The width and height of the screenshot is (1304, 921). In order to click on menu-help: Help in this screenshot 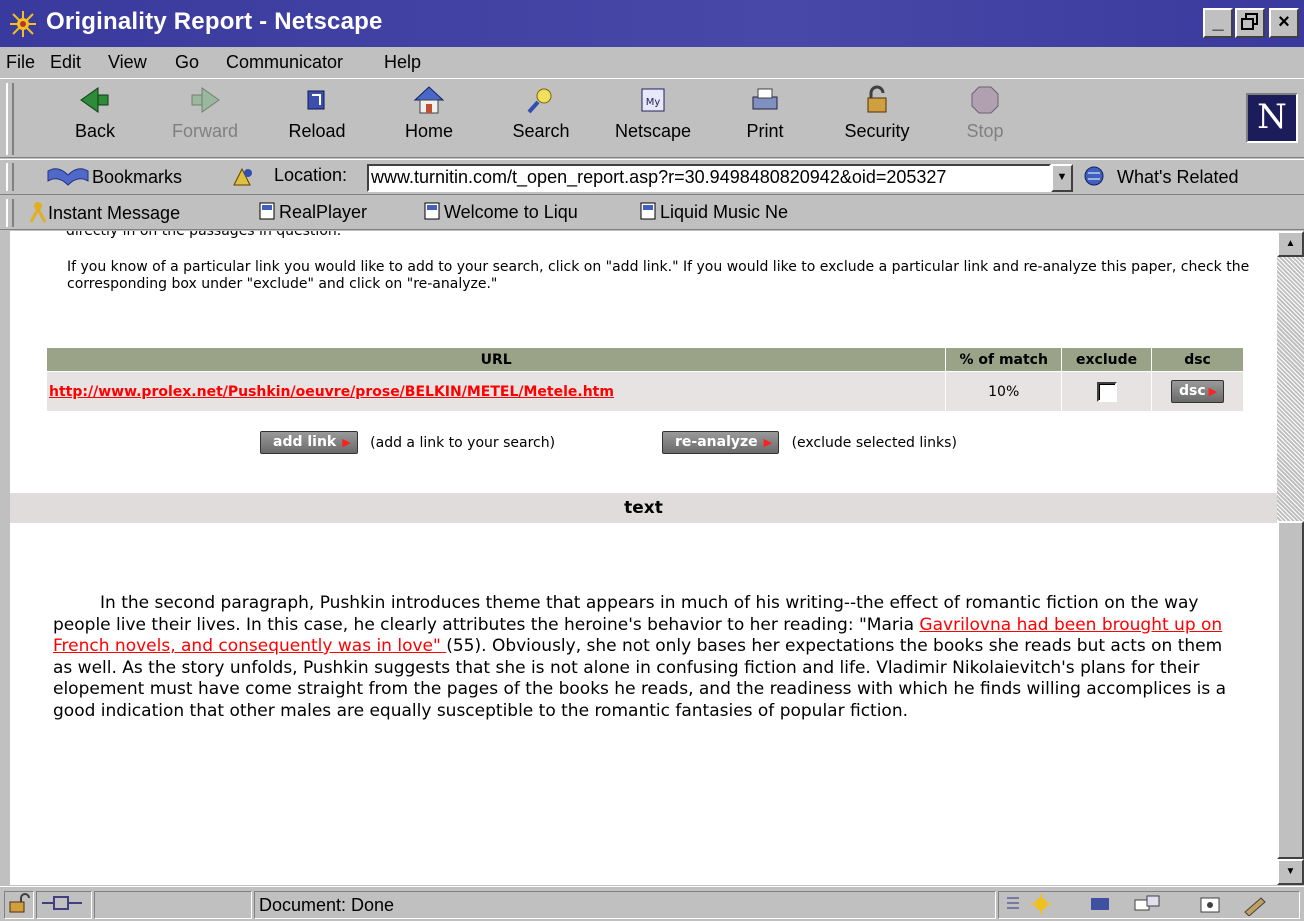, I will do `click(402, 62)`.